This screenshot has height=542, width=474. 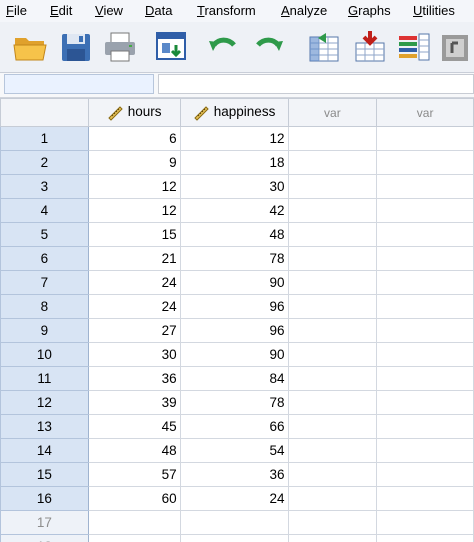 What do you see at coordinates (134, 426) in the screenshot?
I see `cell-hours: 45` at bounding box center [134, 426].